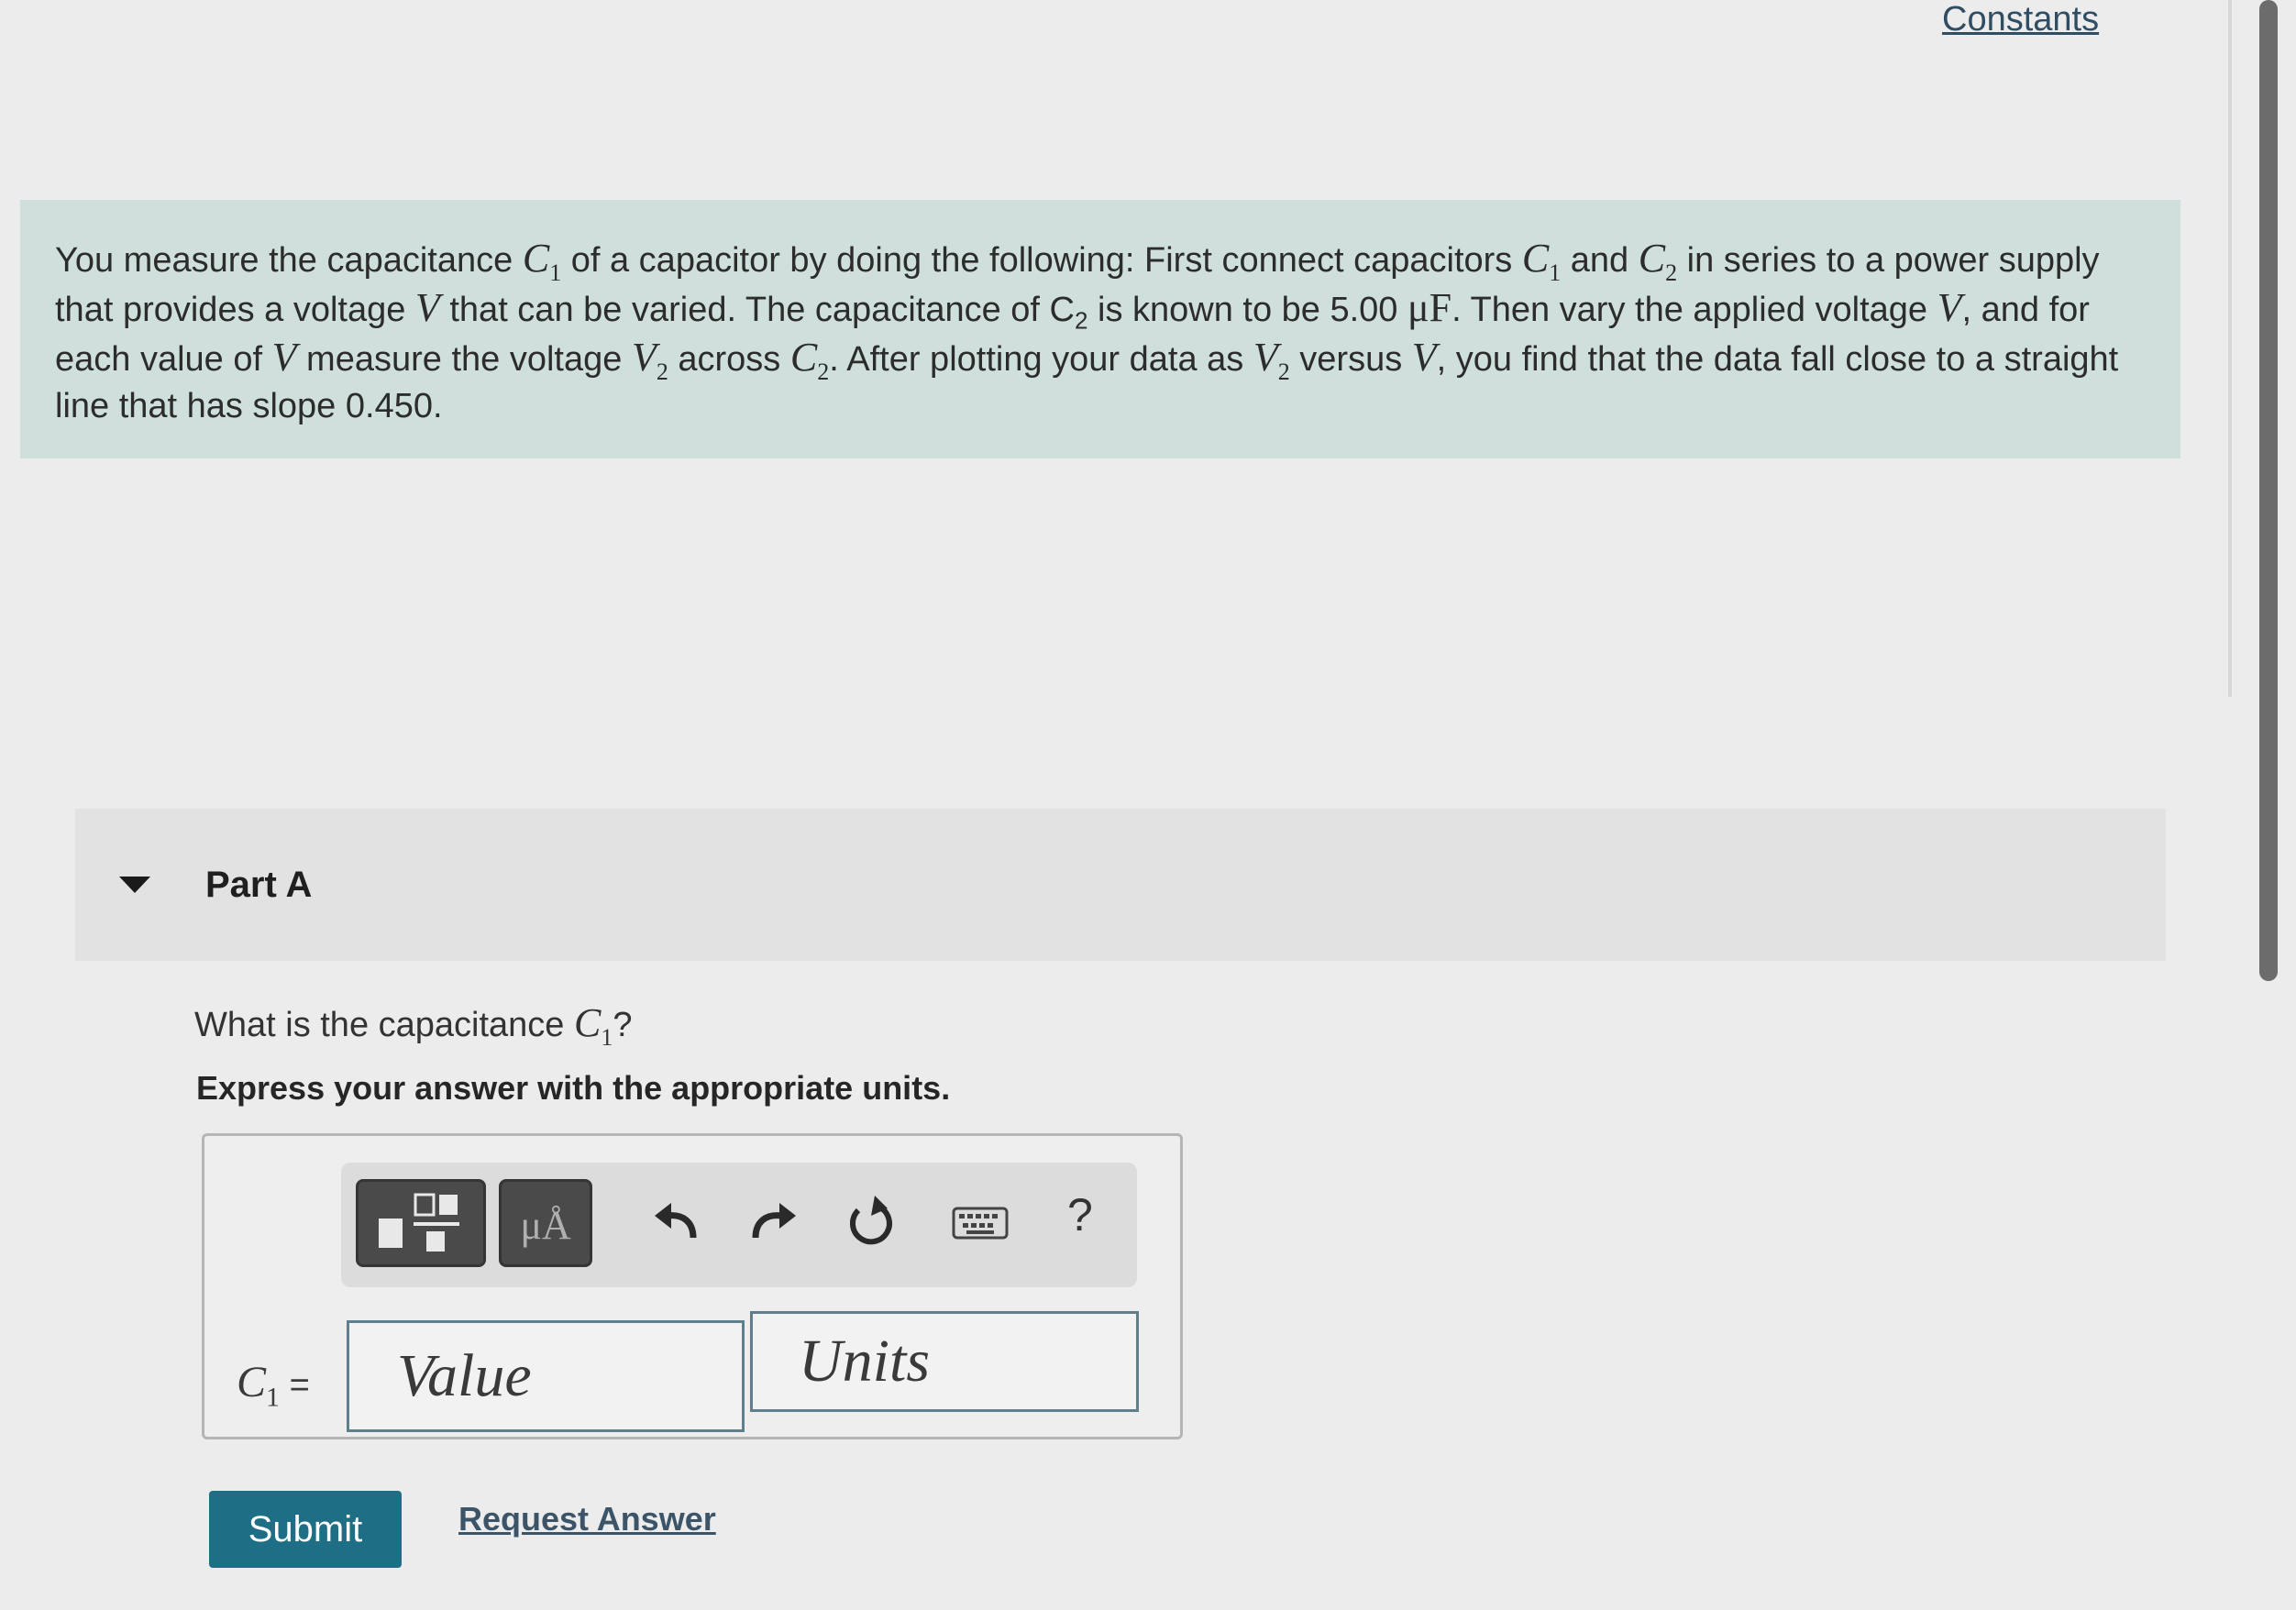 The image size is (2296, 1610). What do you see at coordinates (305, 1529) in the screenshot?
I see `submit-button: Submit` at bounding box center [305, 1529].